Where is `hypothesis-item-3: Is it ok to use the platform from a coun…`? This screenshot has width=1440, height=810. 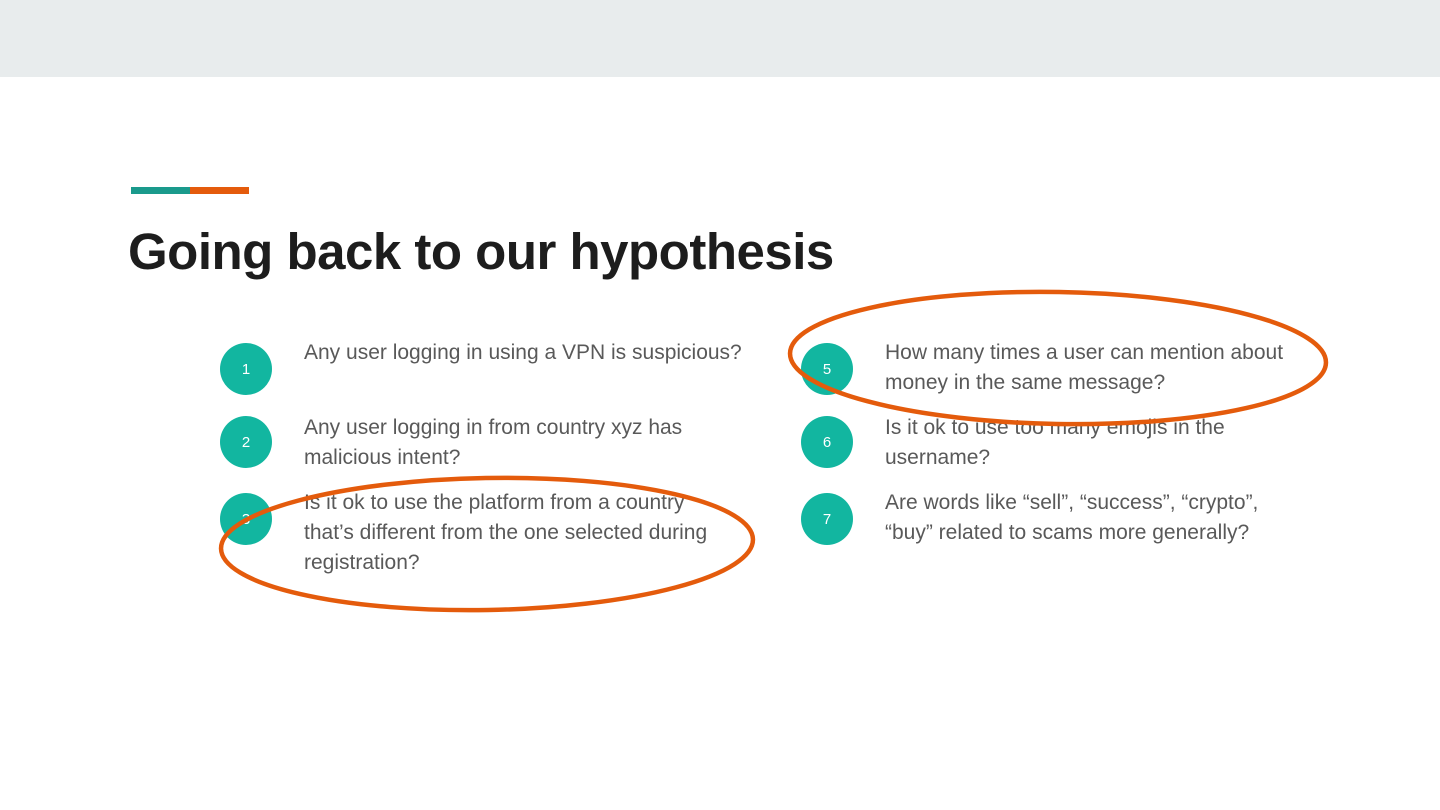 hypothesis-item-3: Is it ok to use the platform from a coun… is located at coordinates (506, 532).